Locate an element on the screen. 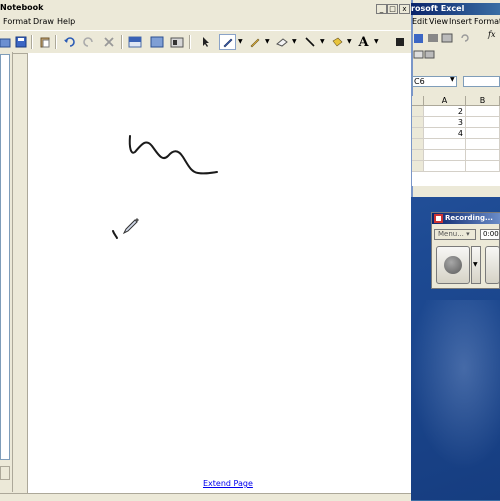 This screenshot has width=500, height=501. line-tool-icon is located at coordinates (309, 42).